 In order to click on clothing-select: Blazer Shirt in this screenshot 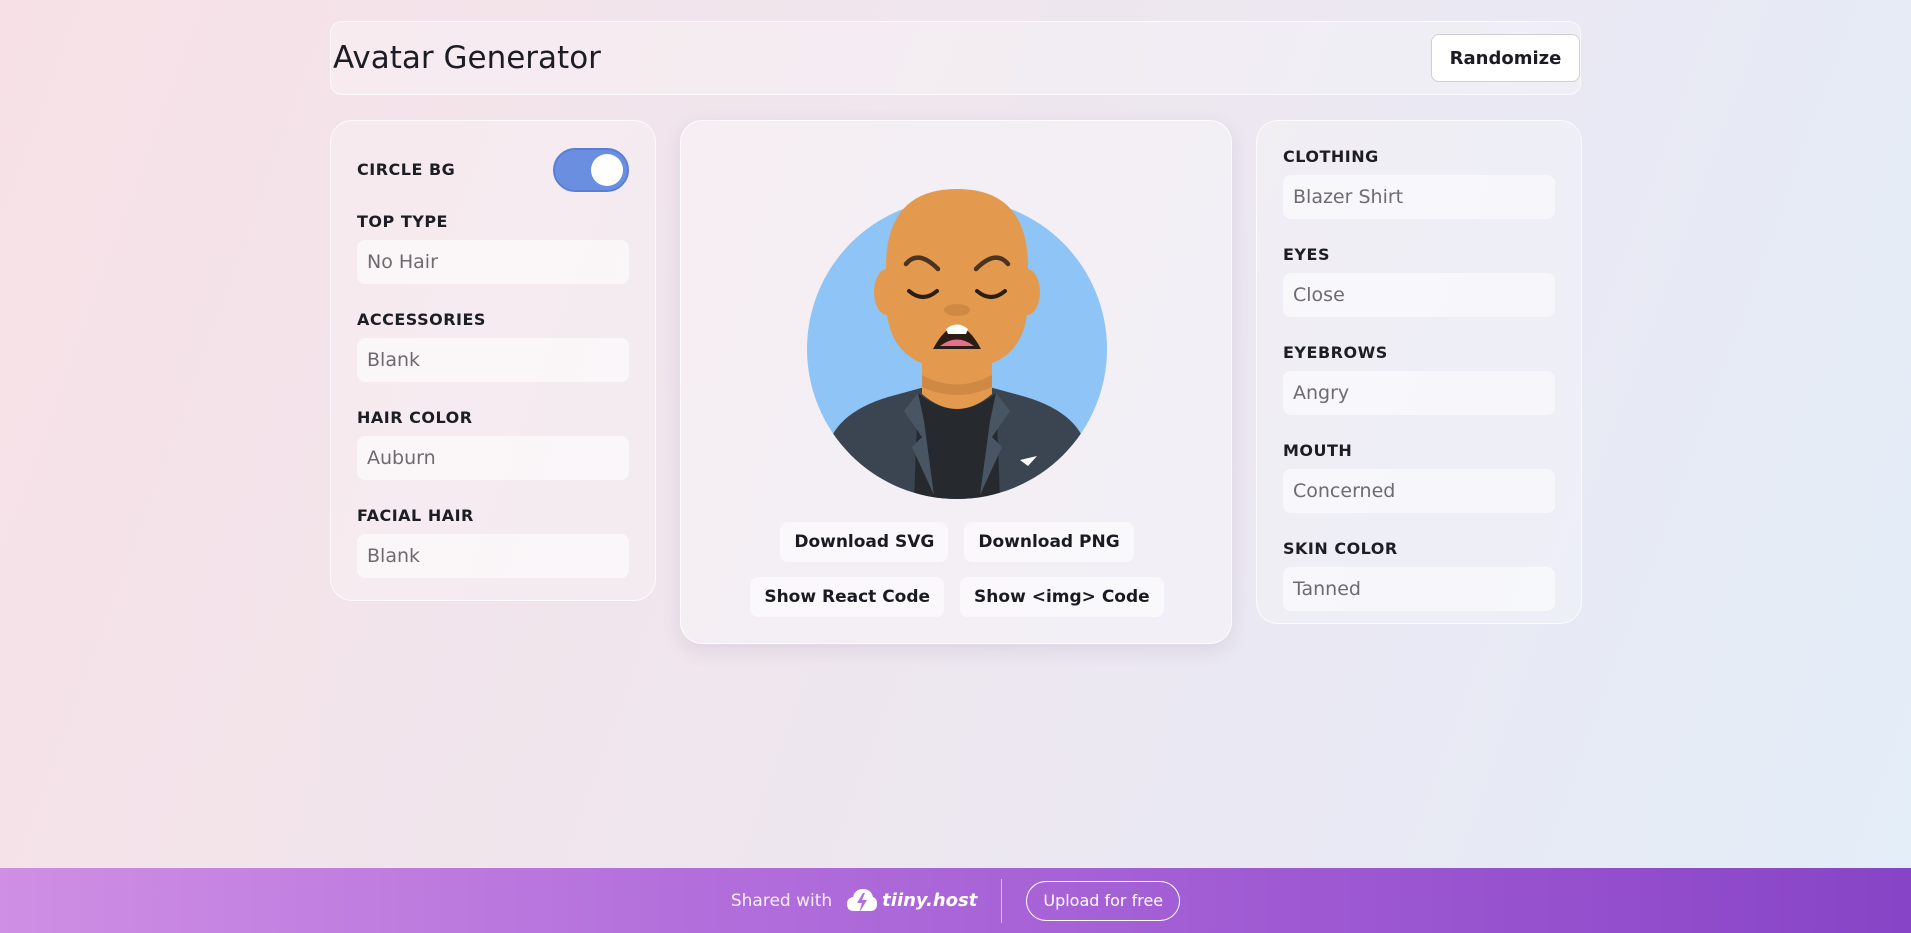, I will do `click(1419, 197)`.